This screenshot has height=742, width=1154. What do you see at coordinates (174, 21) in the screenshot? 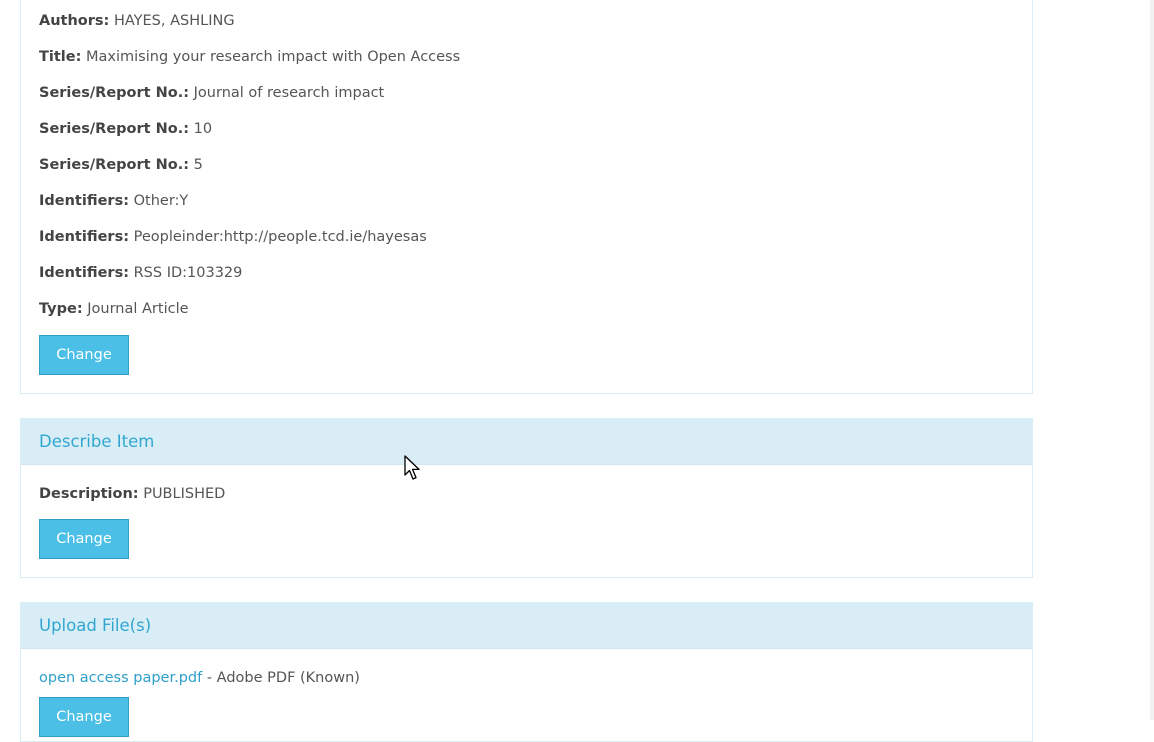
I see `field-value: HAYES, ASHLING` at bounding box center [174, 21].